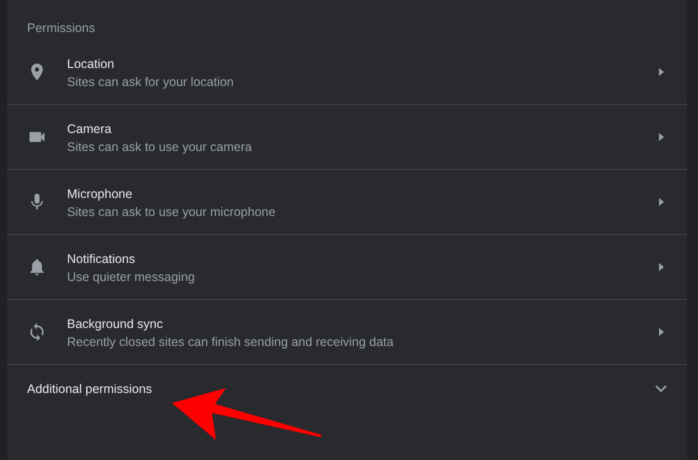 This screenshot has height=460, width=698. I want to click on permission-row: Microphone Sites can ask to use your microphone, so click(347, 202).